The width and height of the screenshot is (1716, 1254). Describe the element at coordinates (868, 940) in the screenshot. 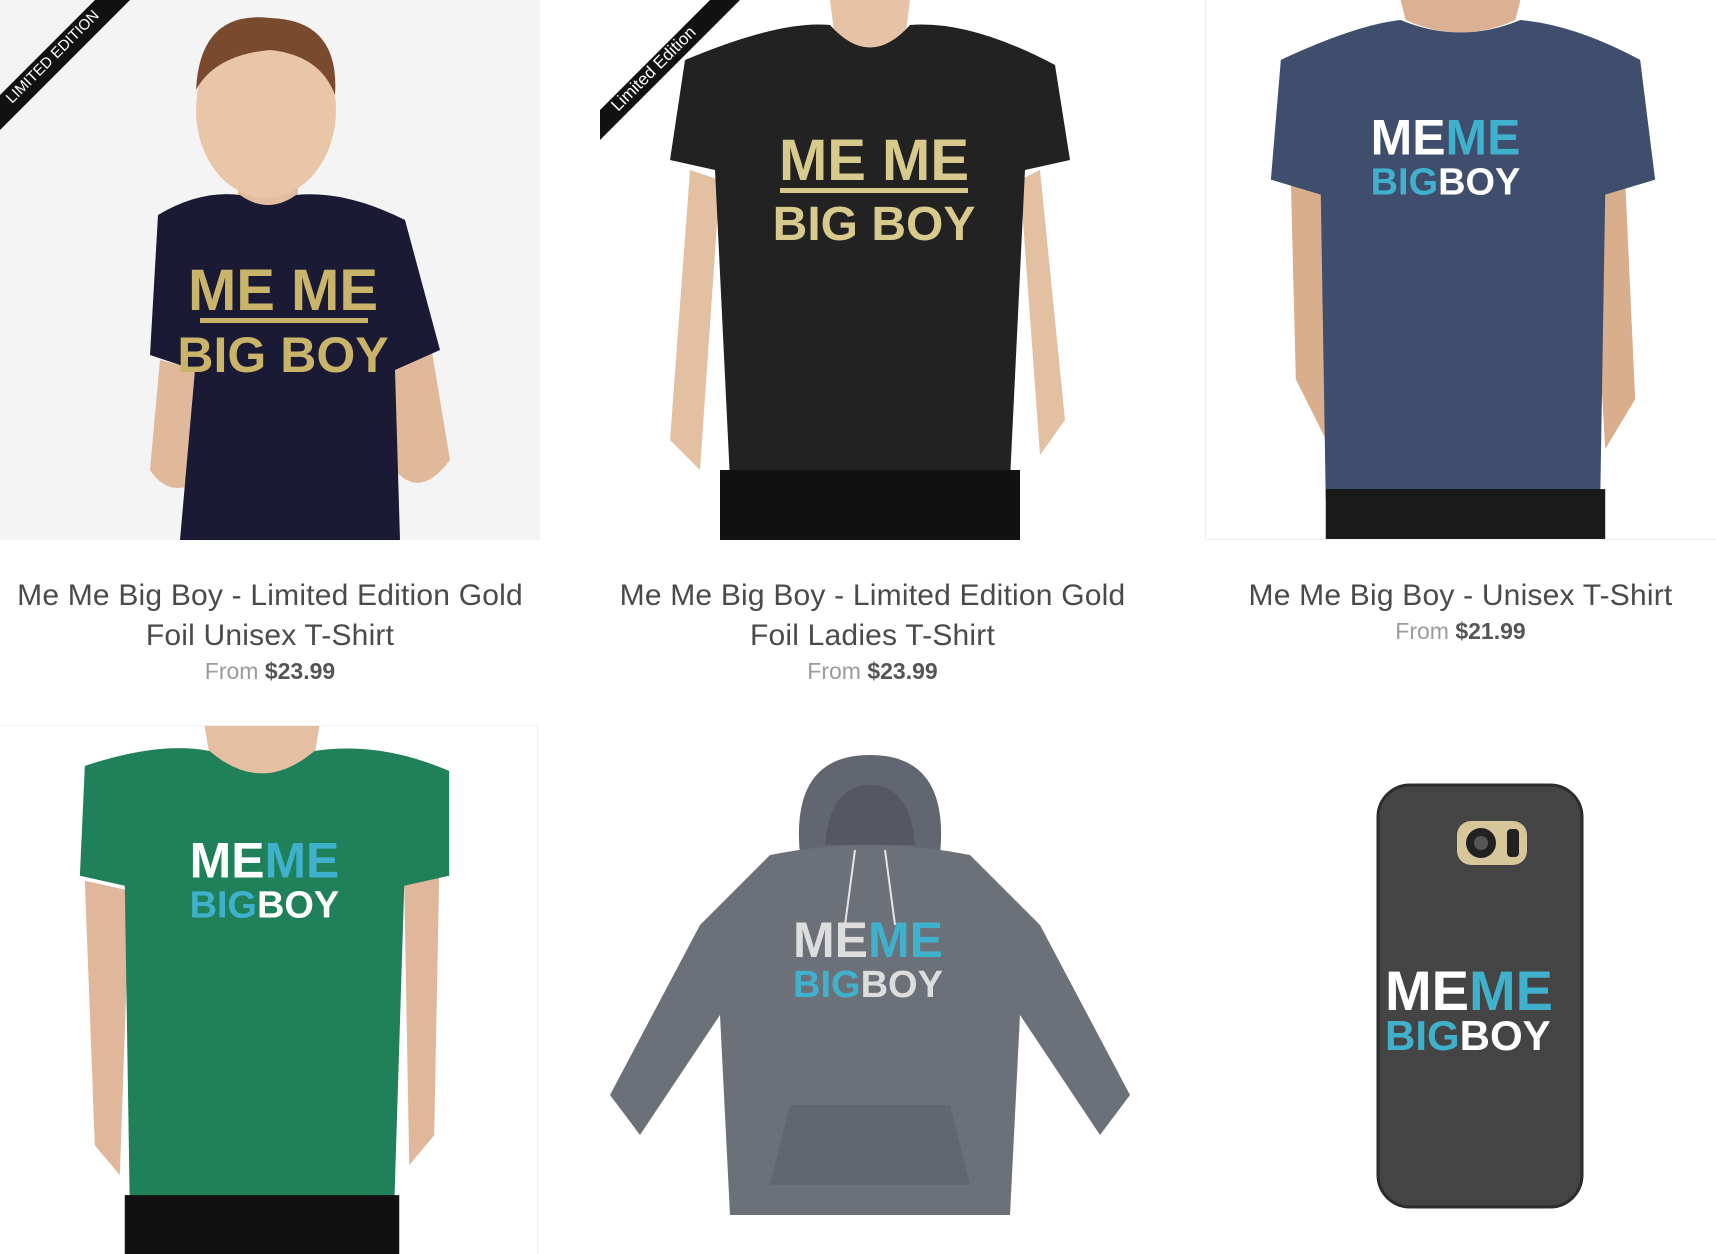

I see `hoodie-print-line1: MEME` at that location.